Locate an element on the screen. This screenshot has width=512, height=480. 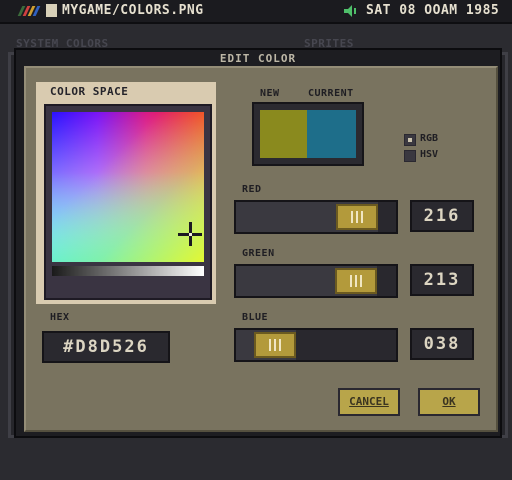
color-space-frame is located at coordinates (128, 202).